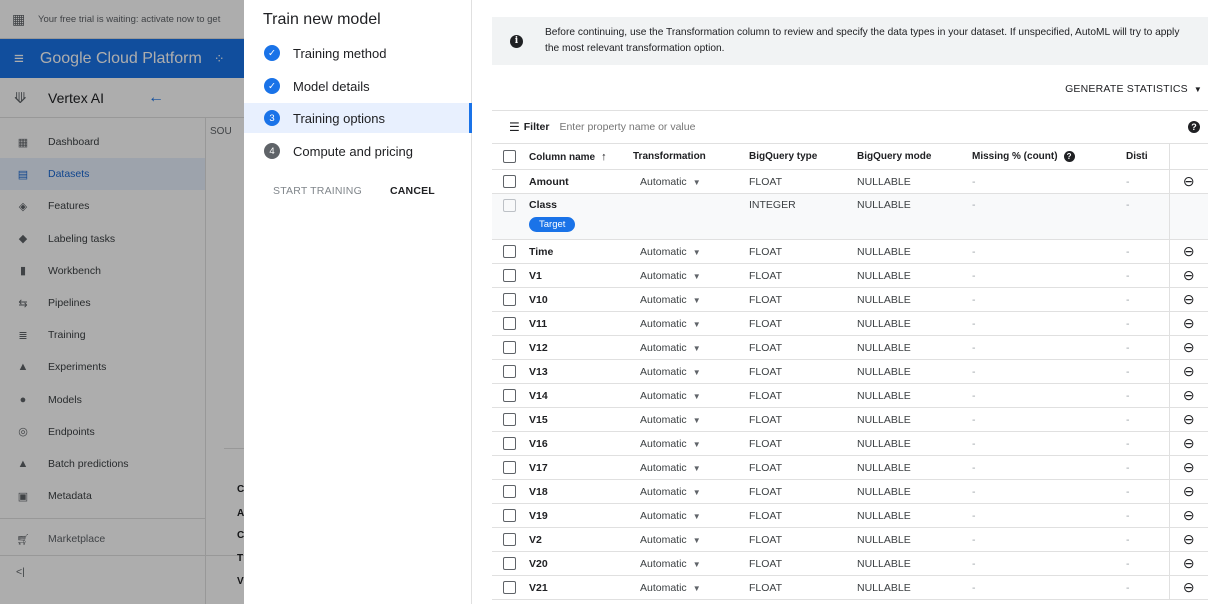 The height and width of the screenshot is (604, 1226). I want to click on cancel-button: CANCEL, so click(412, 191).